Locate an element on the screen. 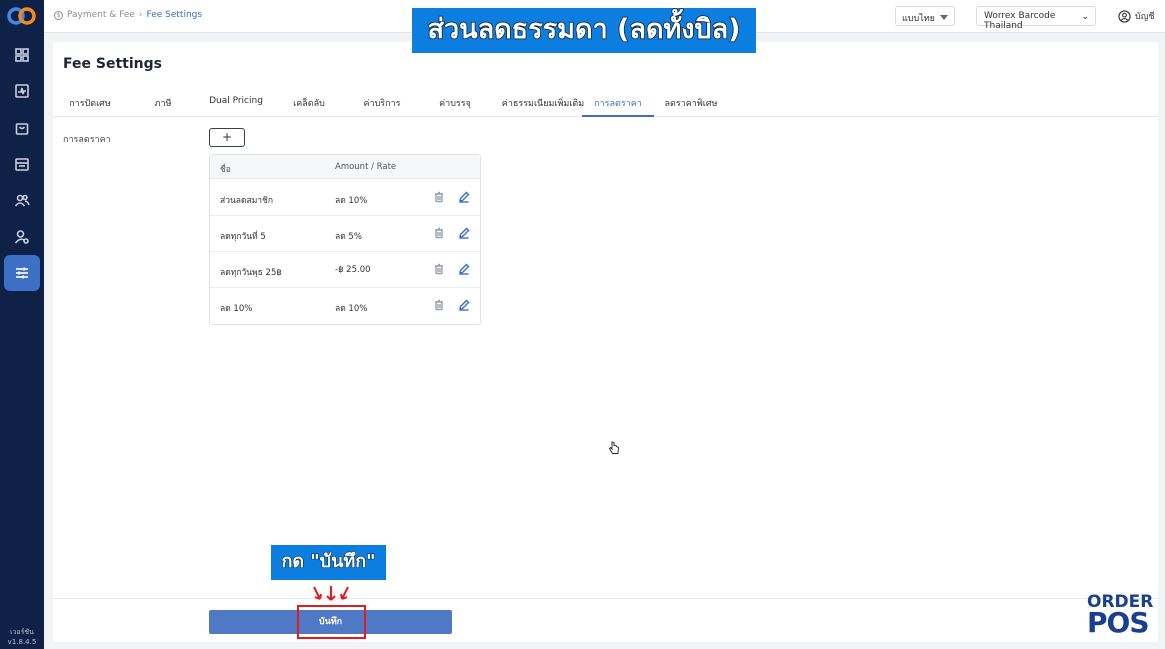 This screenshot has height=649, width=1165. breadcrumb-current: Fee Settings is located at coordinates (174, 15).